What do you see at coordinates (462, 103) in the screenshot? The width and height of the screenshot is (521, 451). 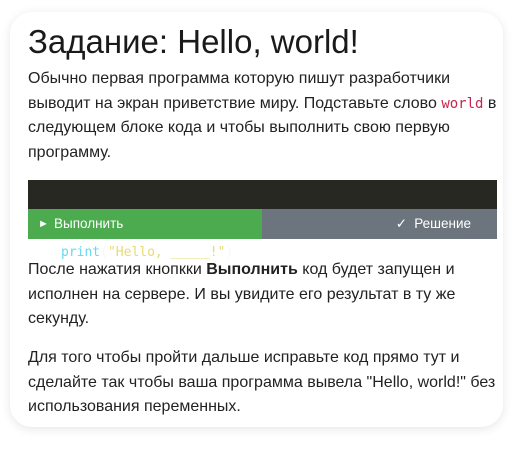 I see `inline-code-world: world` at bounding box center [462, 103].